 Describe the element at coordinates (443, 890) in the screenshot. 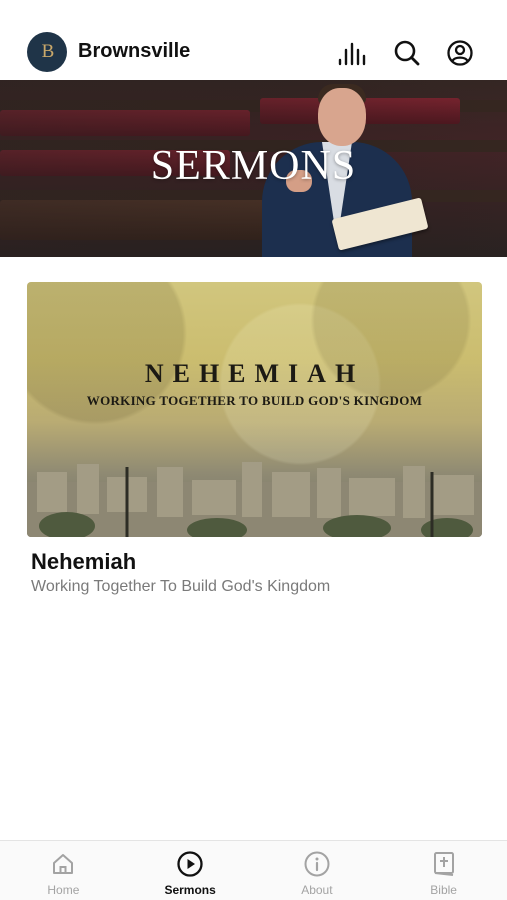

I see `tab-label-bible: Bible` at that location.